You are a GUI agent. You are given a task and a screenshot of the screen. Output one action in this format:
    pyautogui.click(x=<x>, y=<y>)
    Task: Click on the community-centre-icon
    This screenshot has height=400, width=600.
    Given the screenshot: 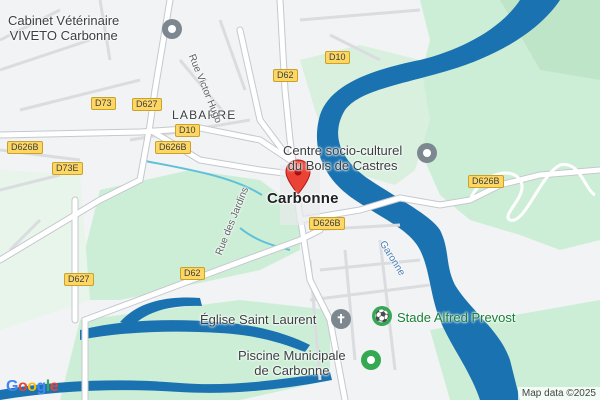 What is the action you would take?
    pyautogui.click(x=427, y=153)
    